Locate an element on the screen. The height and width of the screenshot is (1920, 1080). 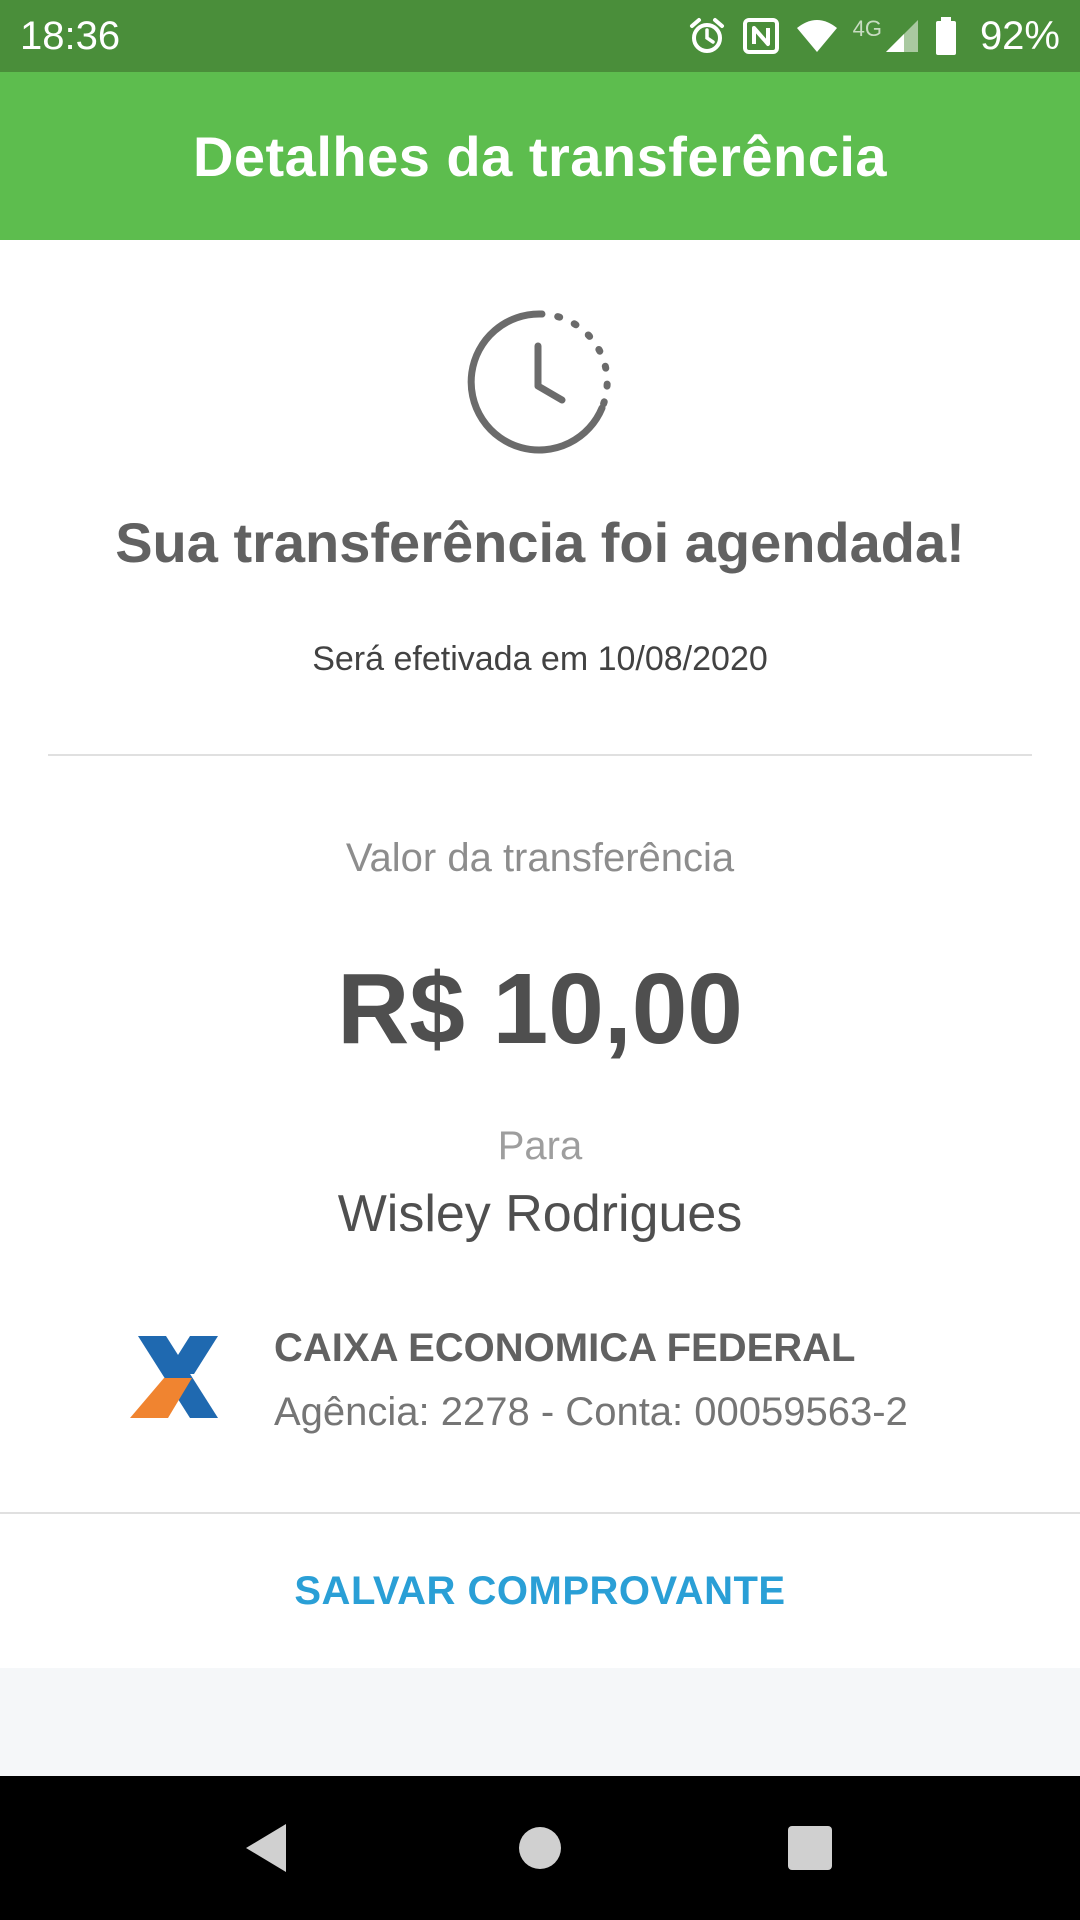
home-icon is located at coordinates (540, 1848).